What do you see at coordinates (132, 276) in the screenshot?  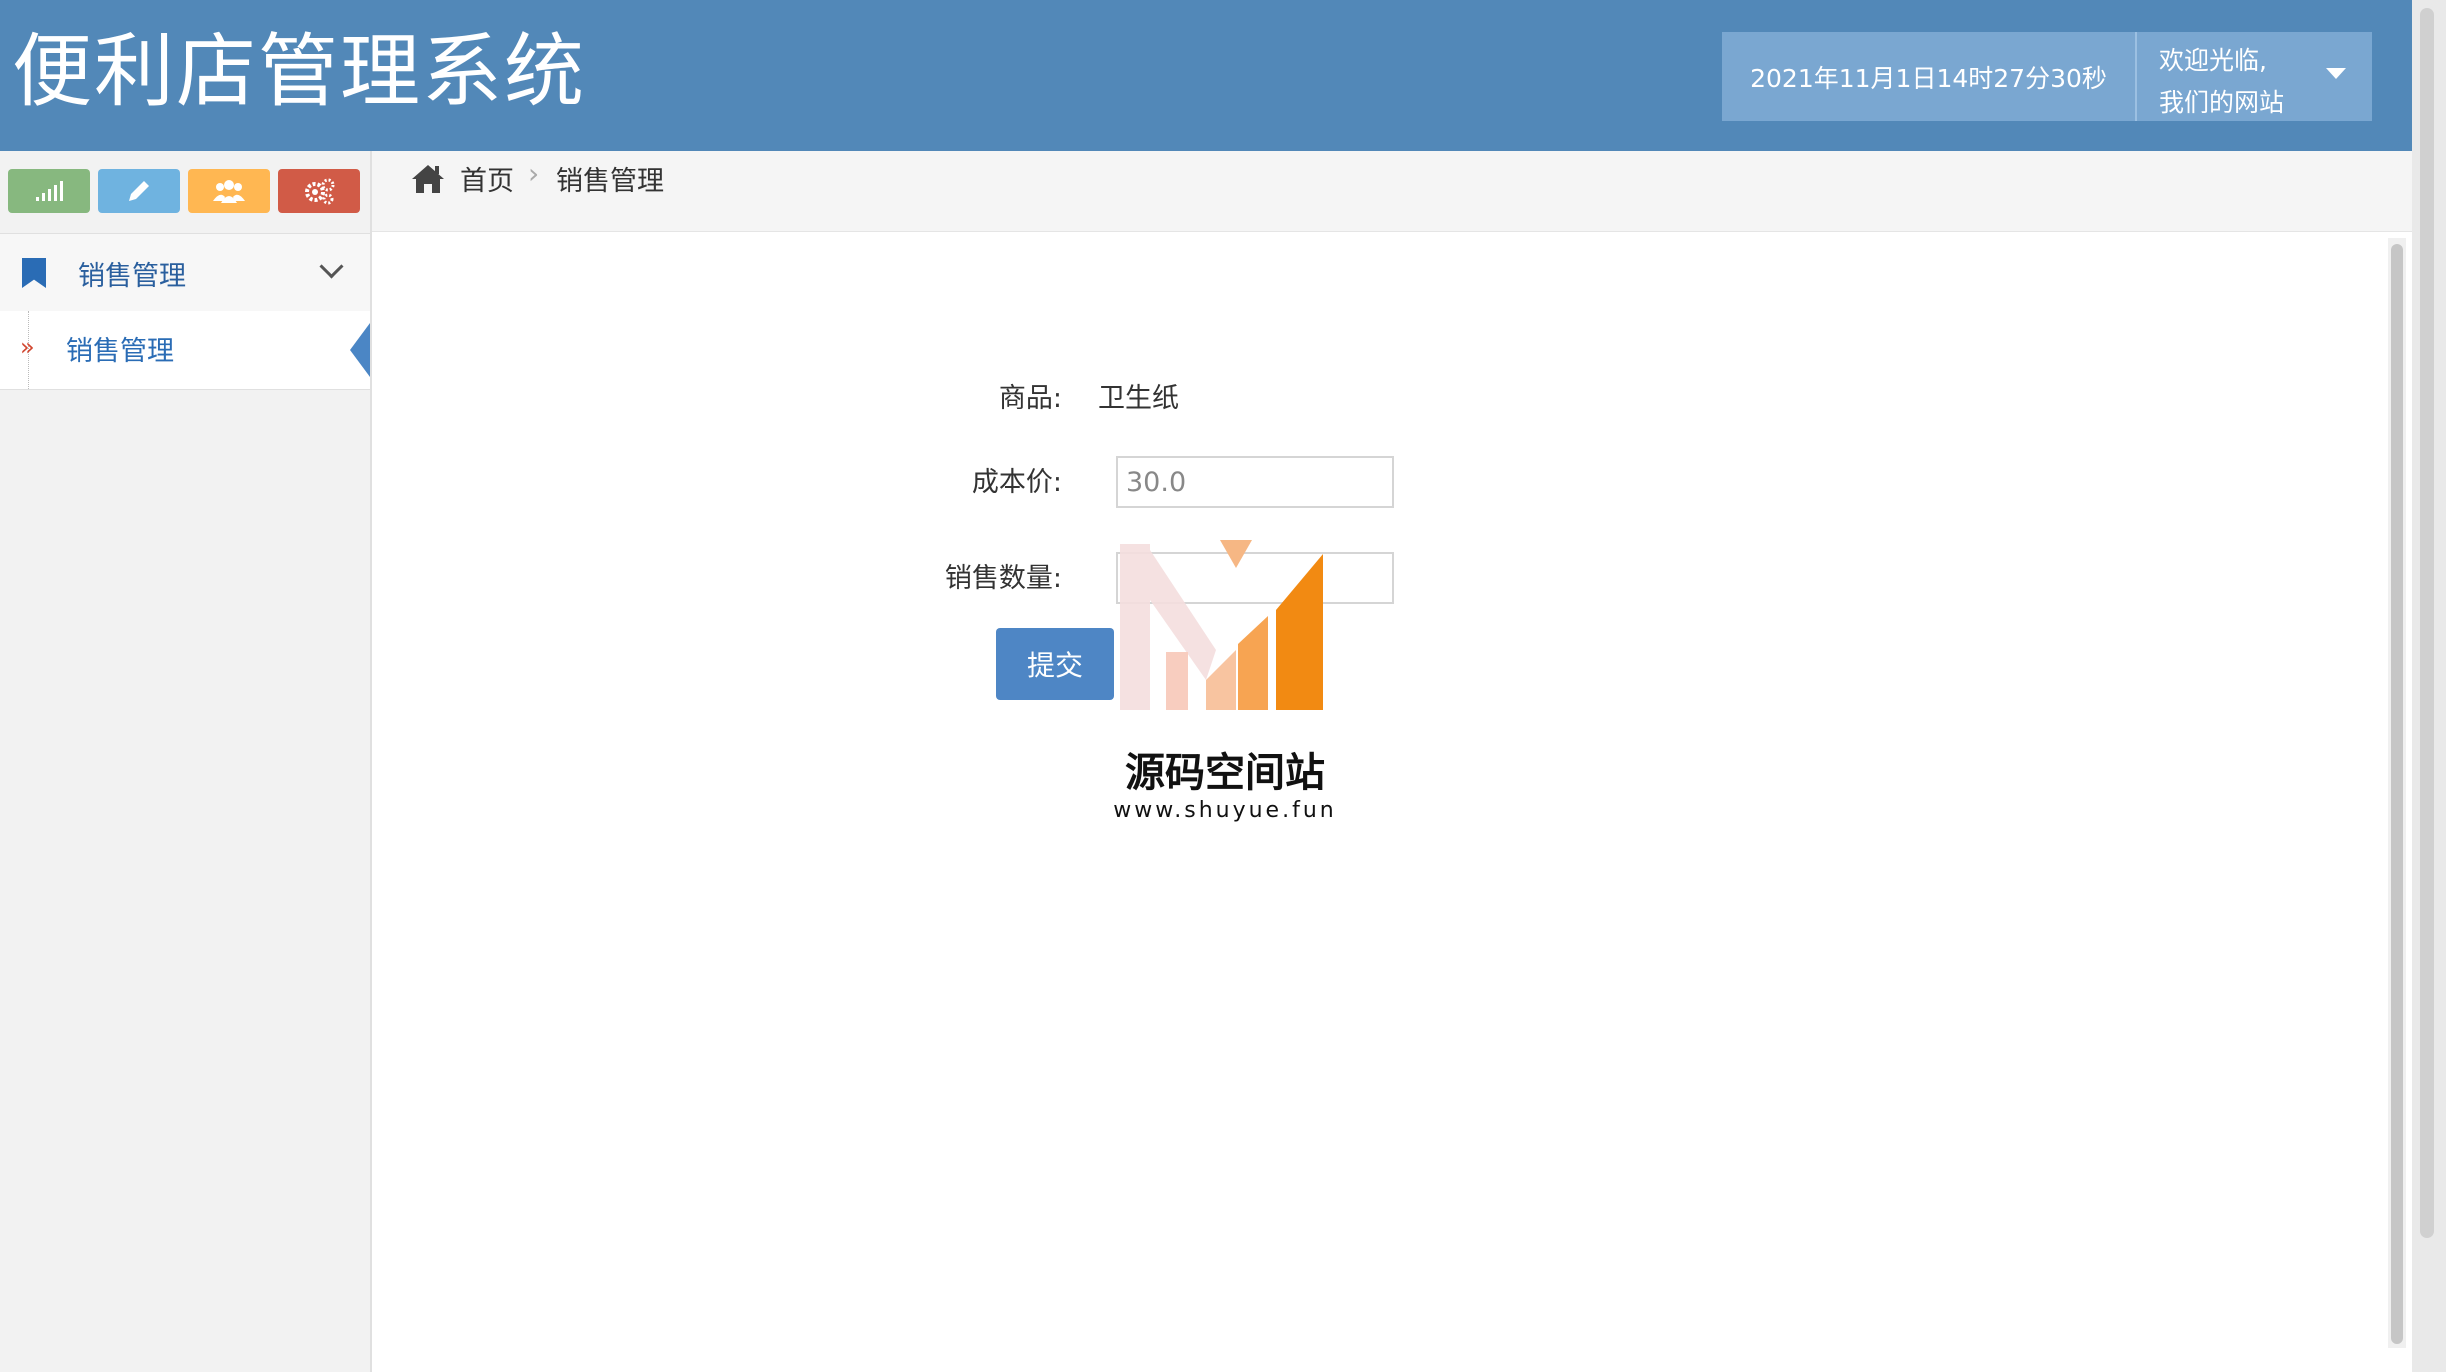 I see `sidebar-group-label: 销售管理` at bounding box center [132, 276].